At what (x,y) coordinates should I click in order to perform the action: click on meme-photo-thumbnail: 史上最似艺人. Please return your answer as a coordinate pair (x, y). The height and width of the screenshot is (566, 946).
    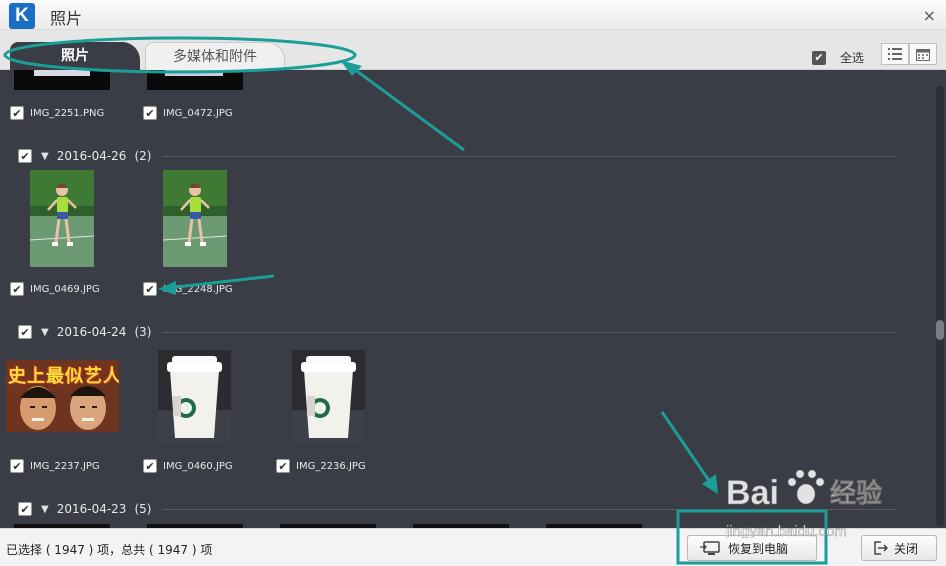
    Looking at the image, I should click on (62, 396).